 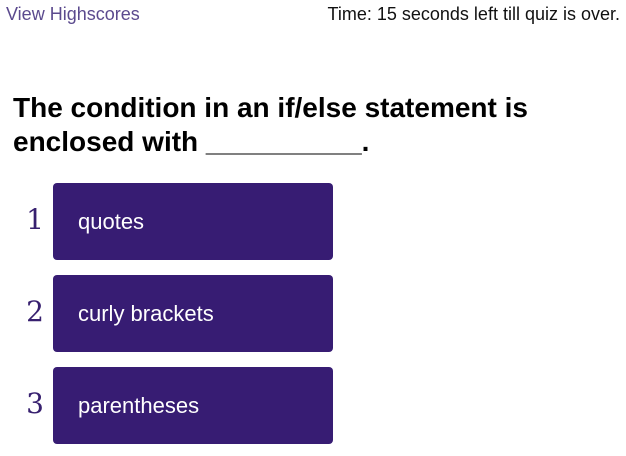 I want to click on choice-button-parentheses: parentheses, so click(x=193, y=405).